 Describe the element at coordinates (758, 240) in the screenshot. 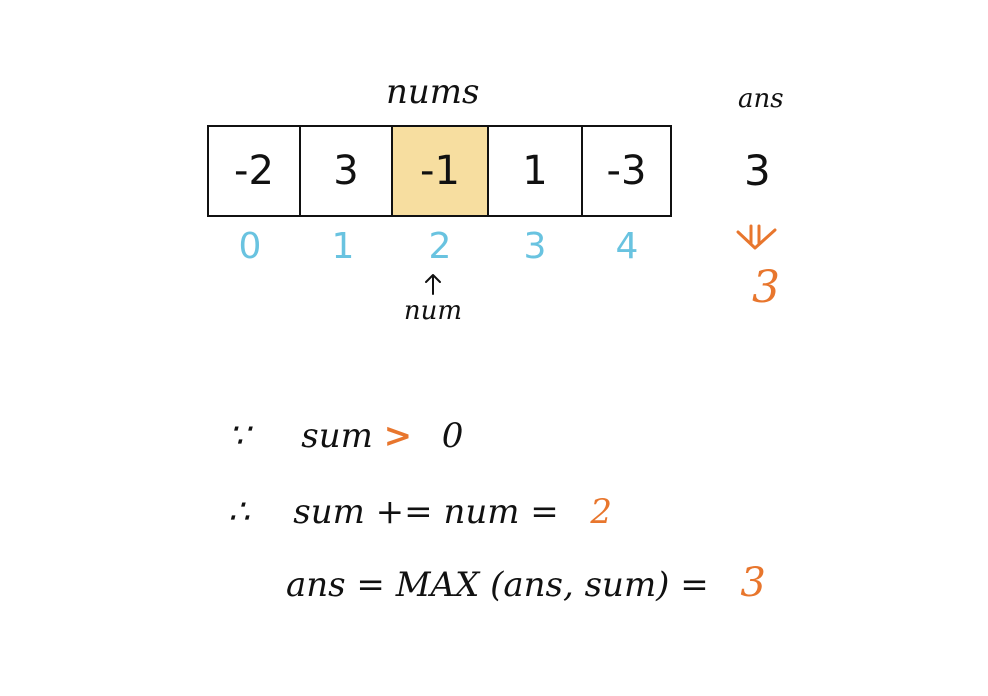

I see `double-down-arrow-icon` at that location.